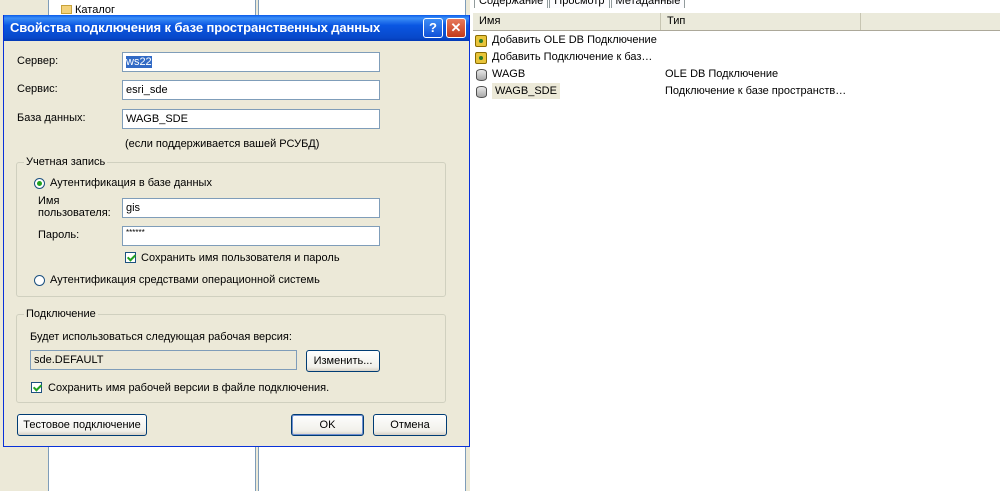 Image resolution: width=1005 pixels, height=491 pixels. What do you see at coordinates (251, 90) in the screenshot?
I see `service-input: esri_sde` at bounding box center [251, 90].